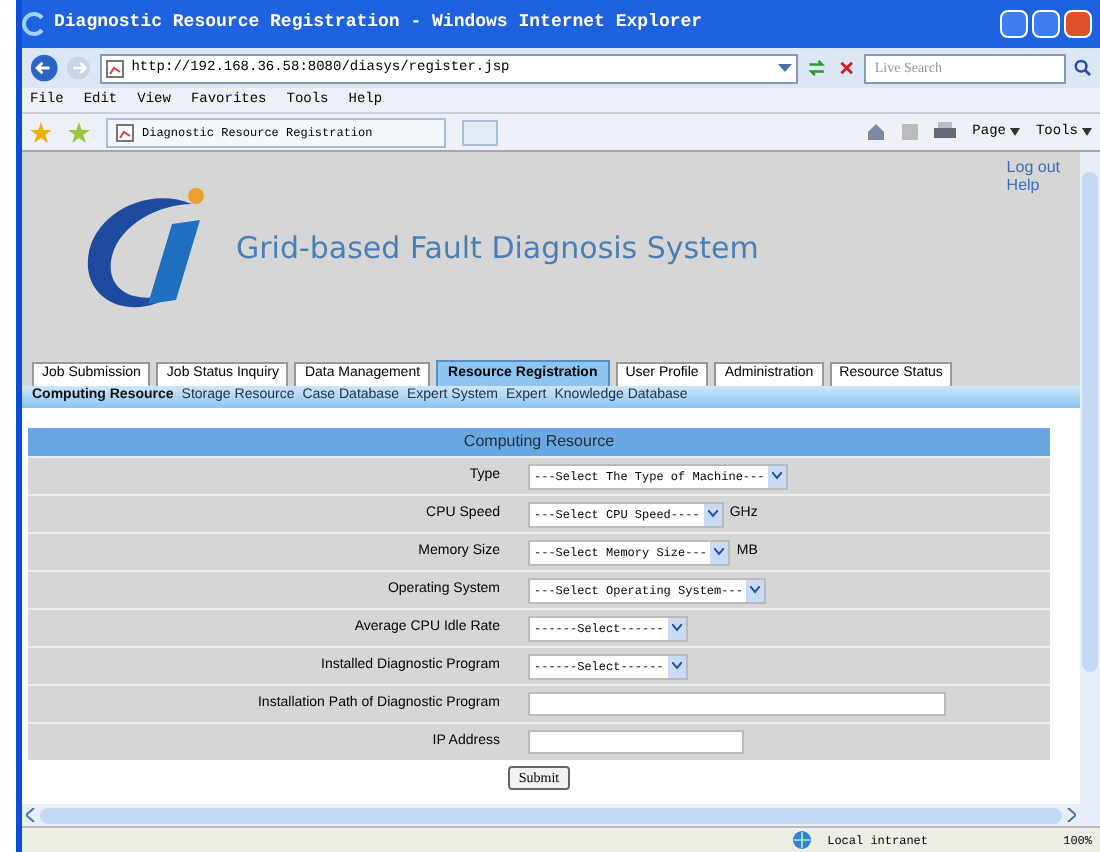 The height and width of the screenshot is (852, 1100). I want to click on new-tab-button, so click(480, 132).